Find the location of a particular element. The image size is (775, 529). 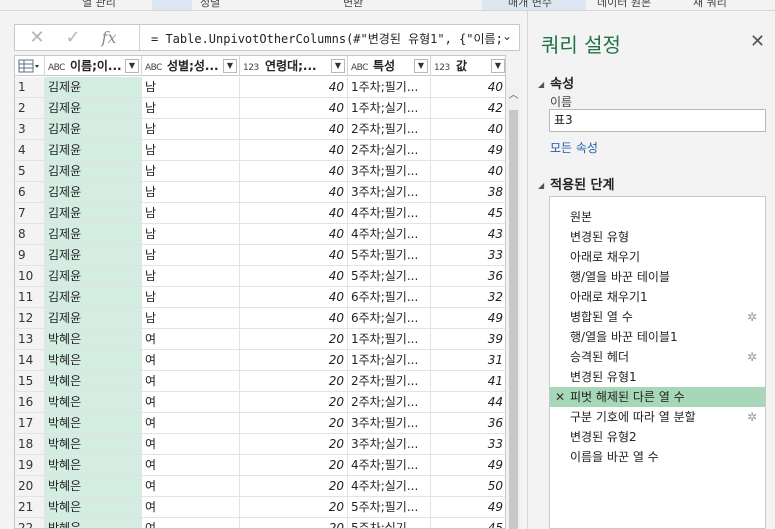

table-row: 11 김제윤 남 40 6주차;필기... 32 is located at coordinates (260, 297).